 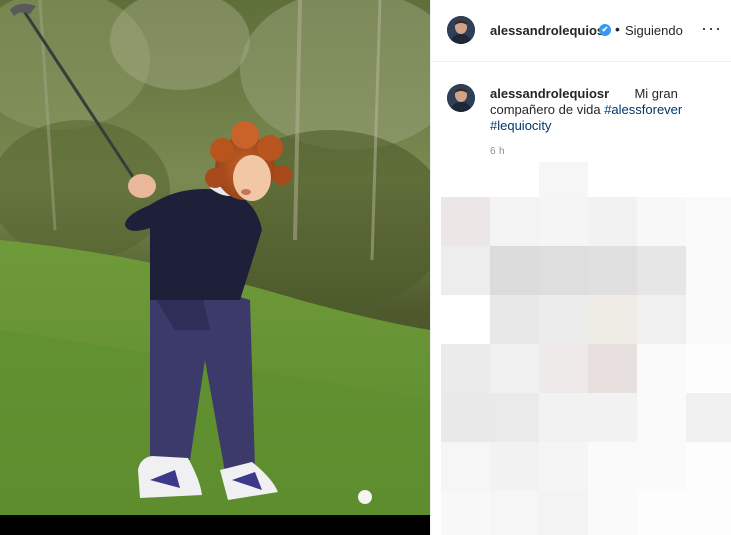 What do you see at coordinates (549, 93) in the screenshot?
I see `caption-username: alessandrolequiosr` at bounding box center [549, 93].